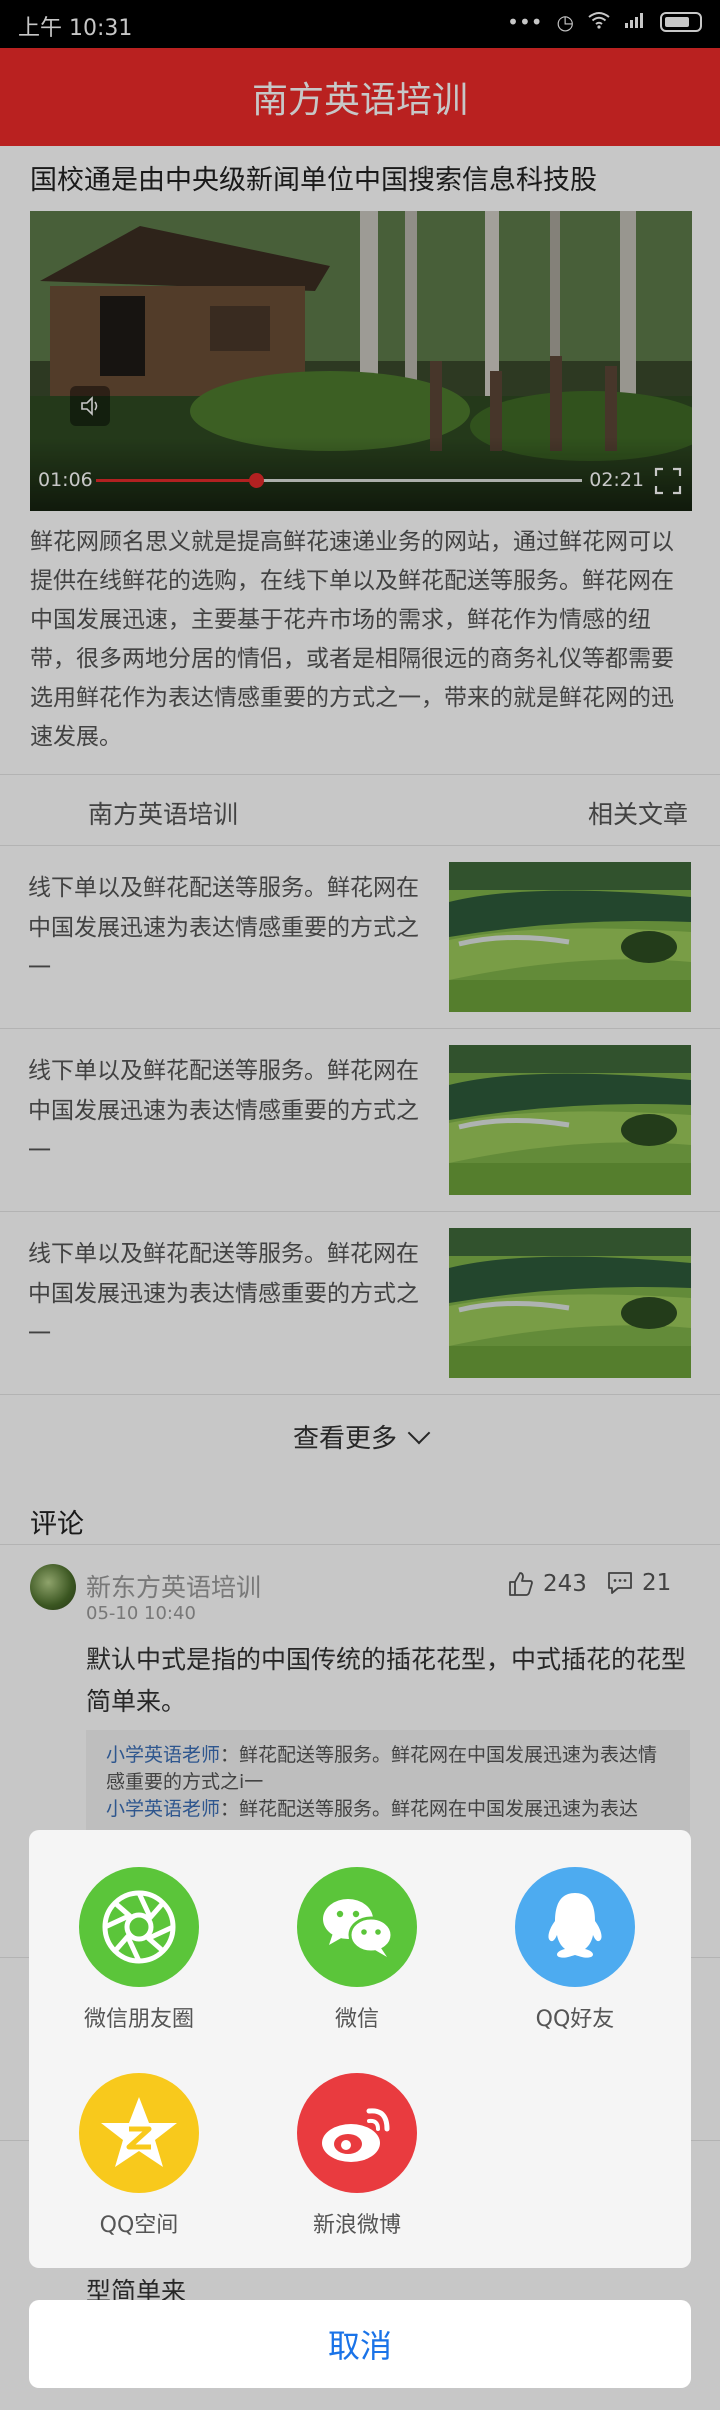 This screenshot has width=720, height=2410. What do you see at coordinates (575, 1927) in the screenshot?
I see `qq-icon` at bounding box center [575, 1927].